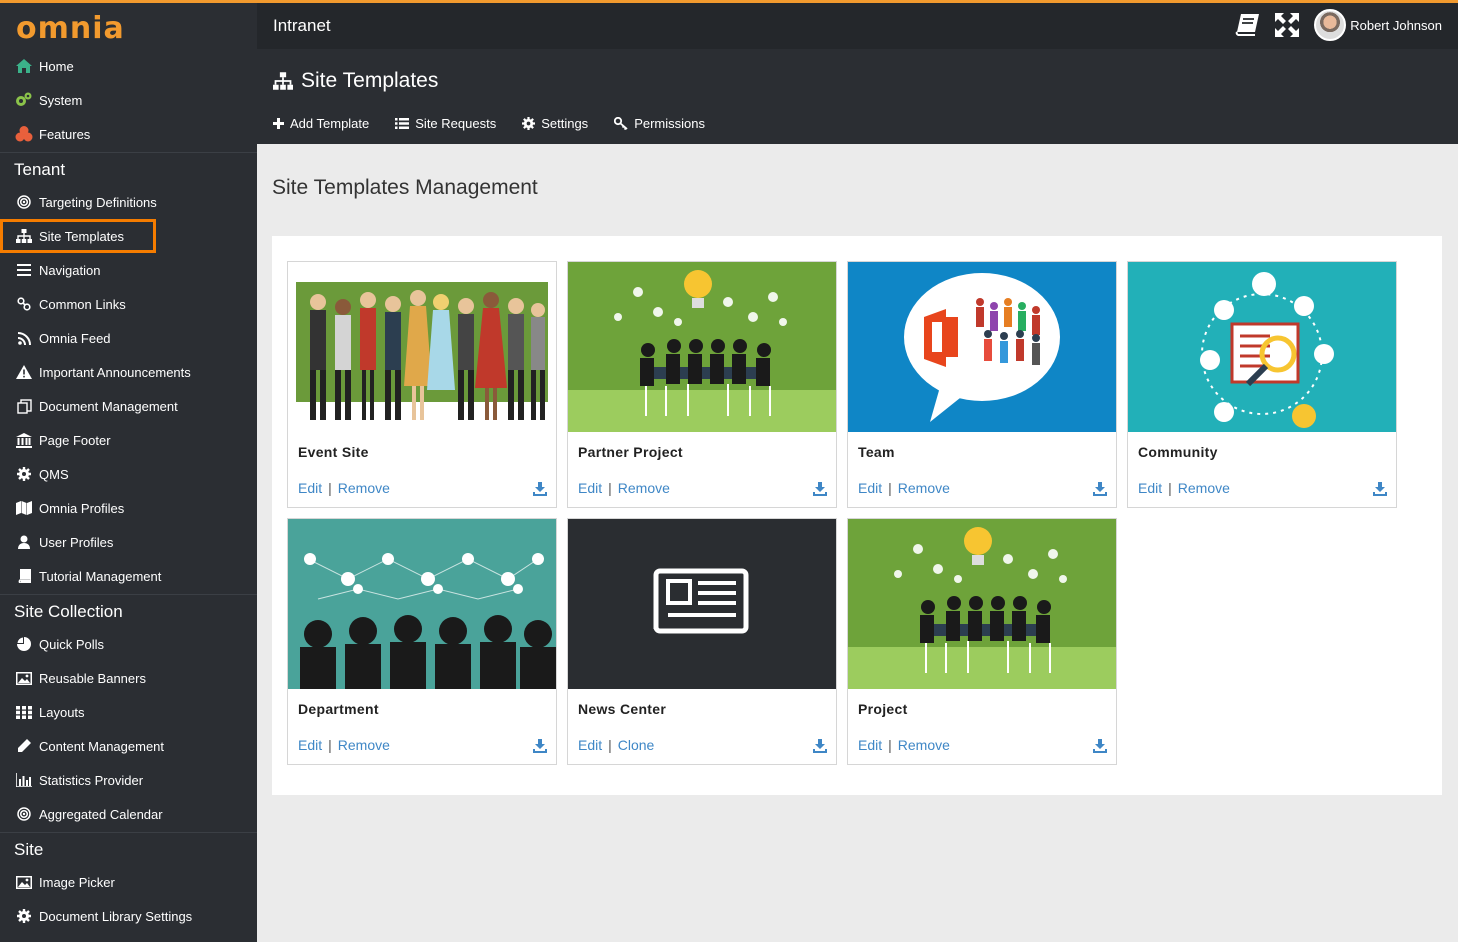 This screenshot has height=942, width=1458. What do you see at coordinates (128, 338) in the screenshot?
I see `sidebar-item-omnia-feed: Omnia Feed` at bounding box center [128, 338].